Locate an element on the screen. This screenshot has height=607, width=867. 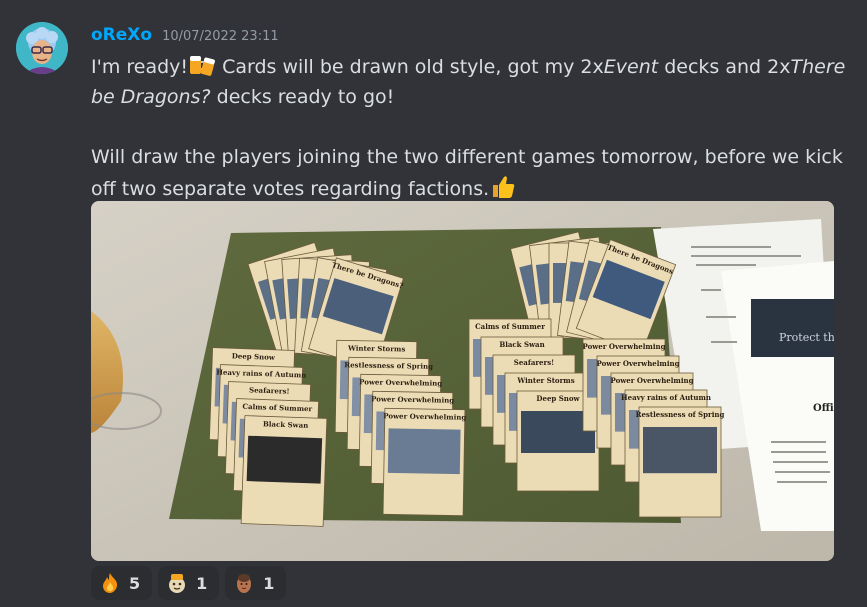
avatar-image is located at coordinates (42, 48).